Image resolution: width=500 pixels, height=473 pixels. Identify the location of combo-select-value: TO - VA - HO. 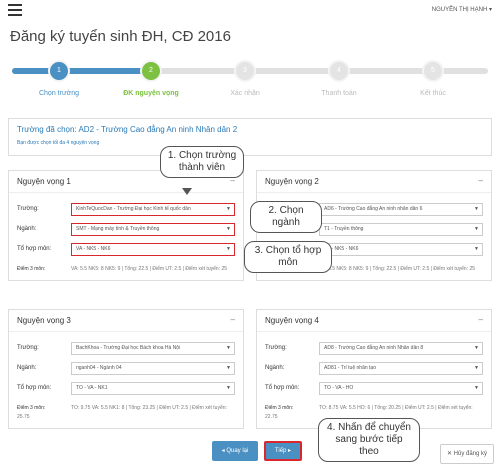
(339, 387).